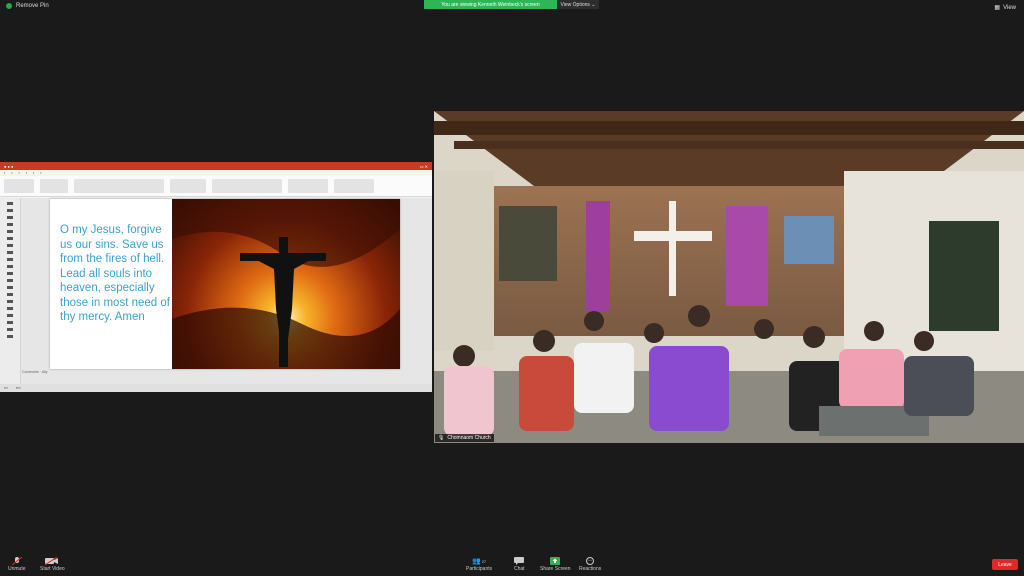  I want to click on participant-name: Chomnaom Church, so click(469, 438).